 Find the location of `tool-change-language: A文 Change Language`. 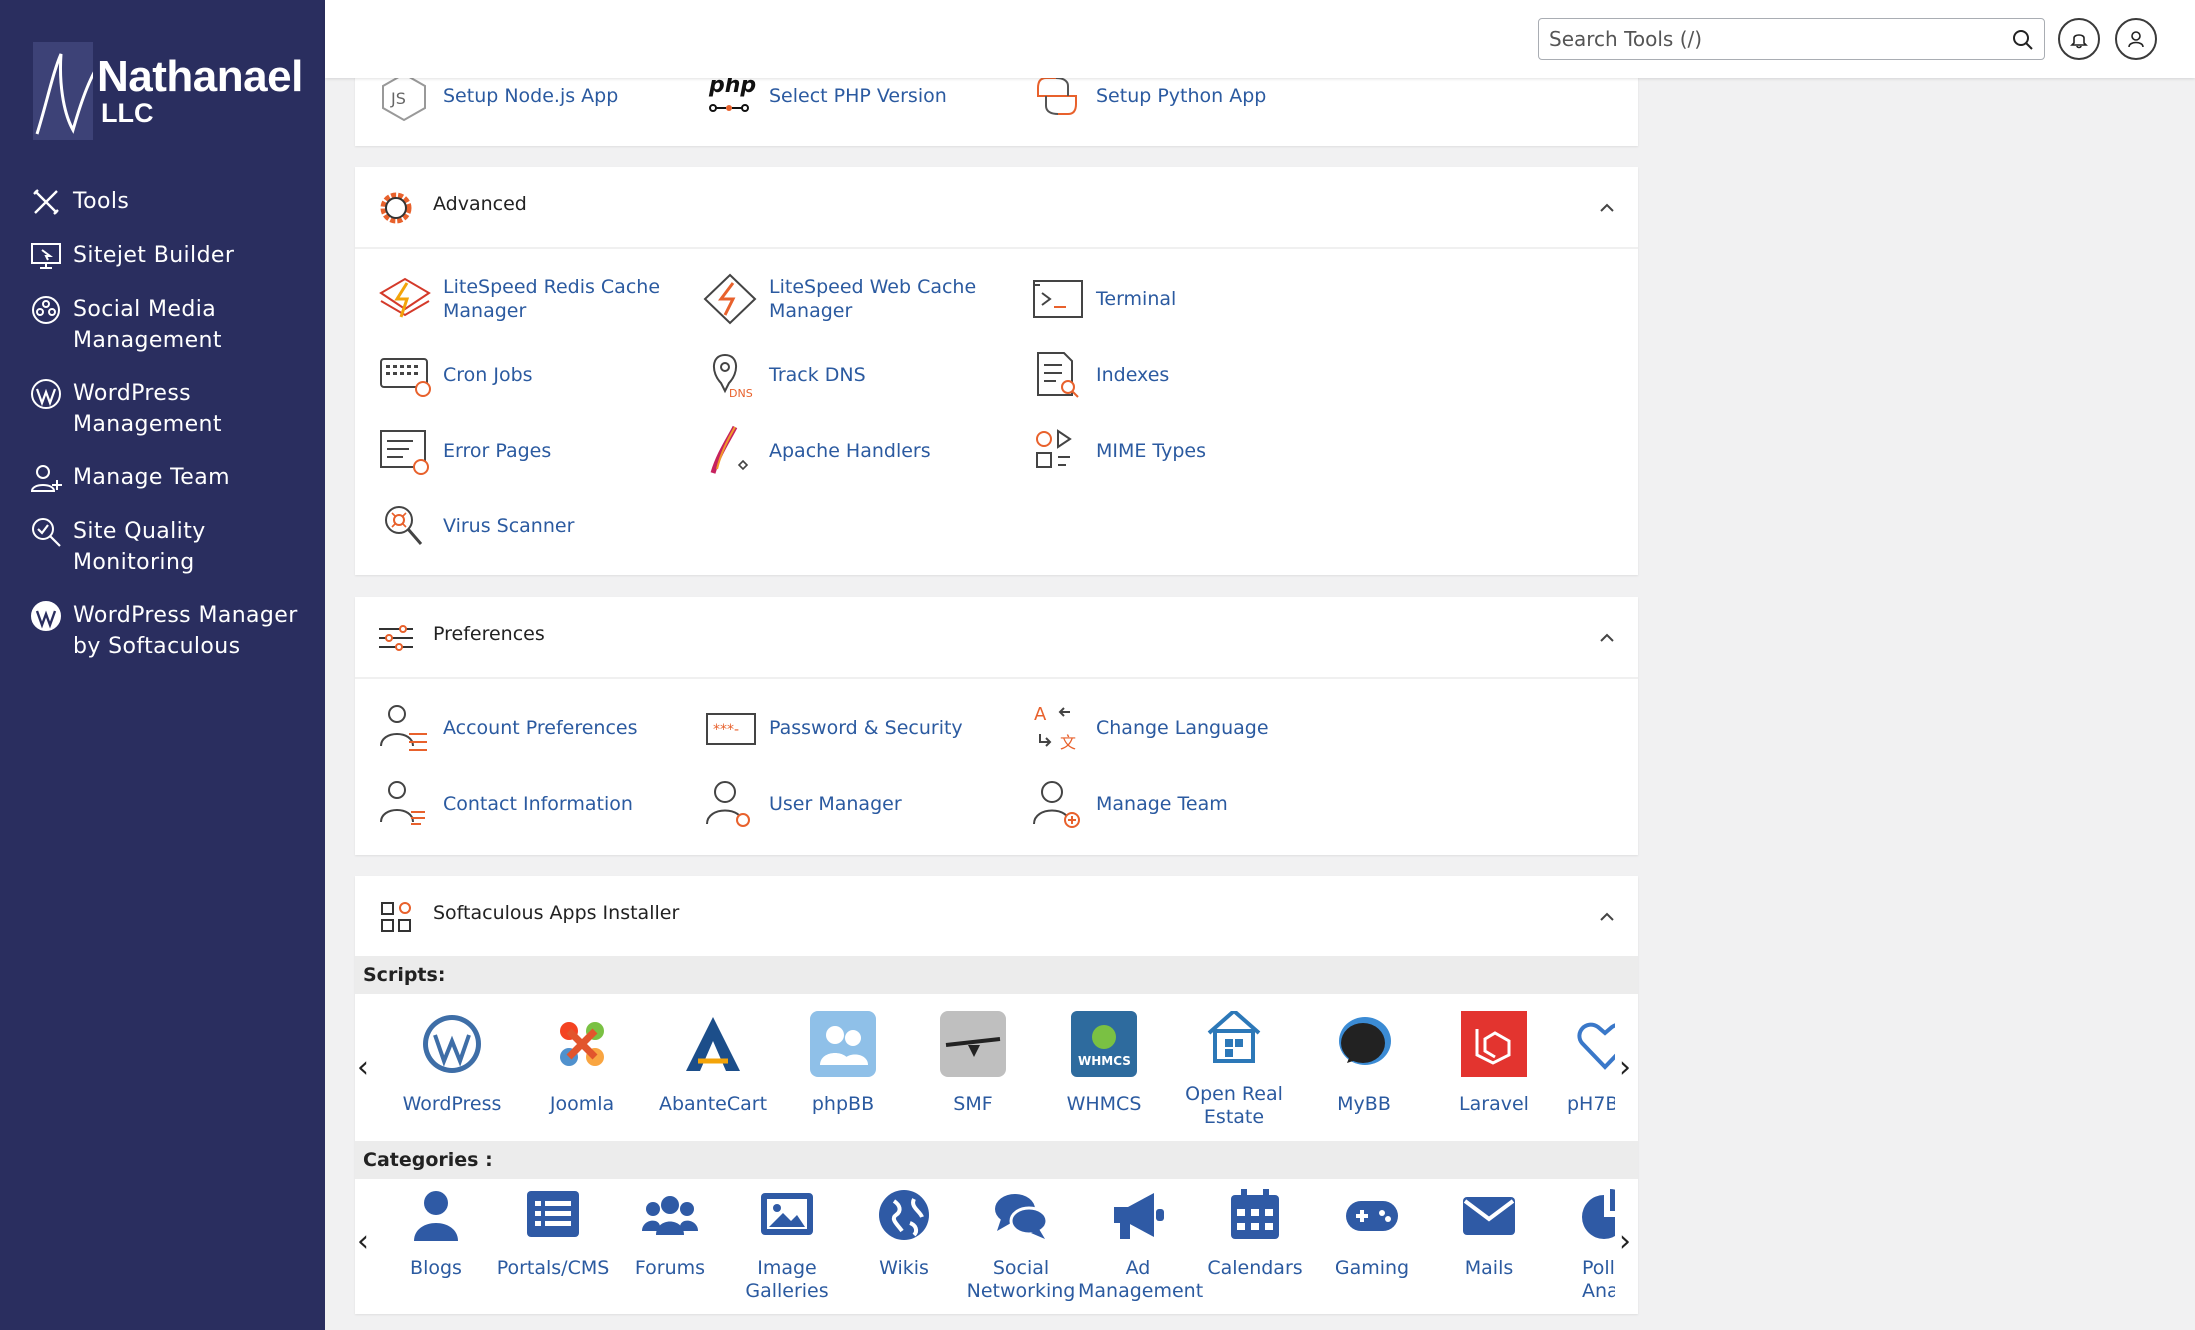

tool-change-language: A文 Change Language is located at coordinates (1186, 728).